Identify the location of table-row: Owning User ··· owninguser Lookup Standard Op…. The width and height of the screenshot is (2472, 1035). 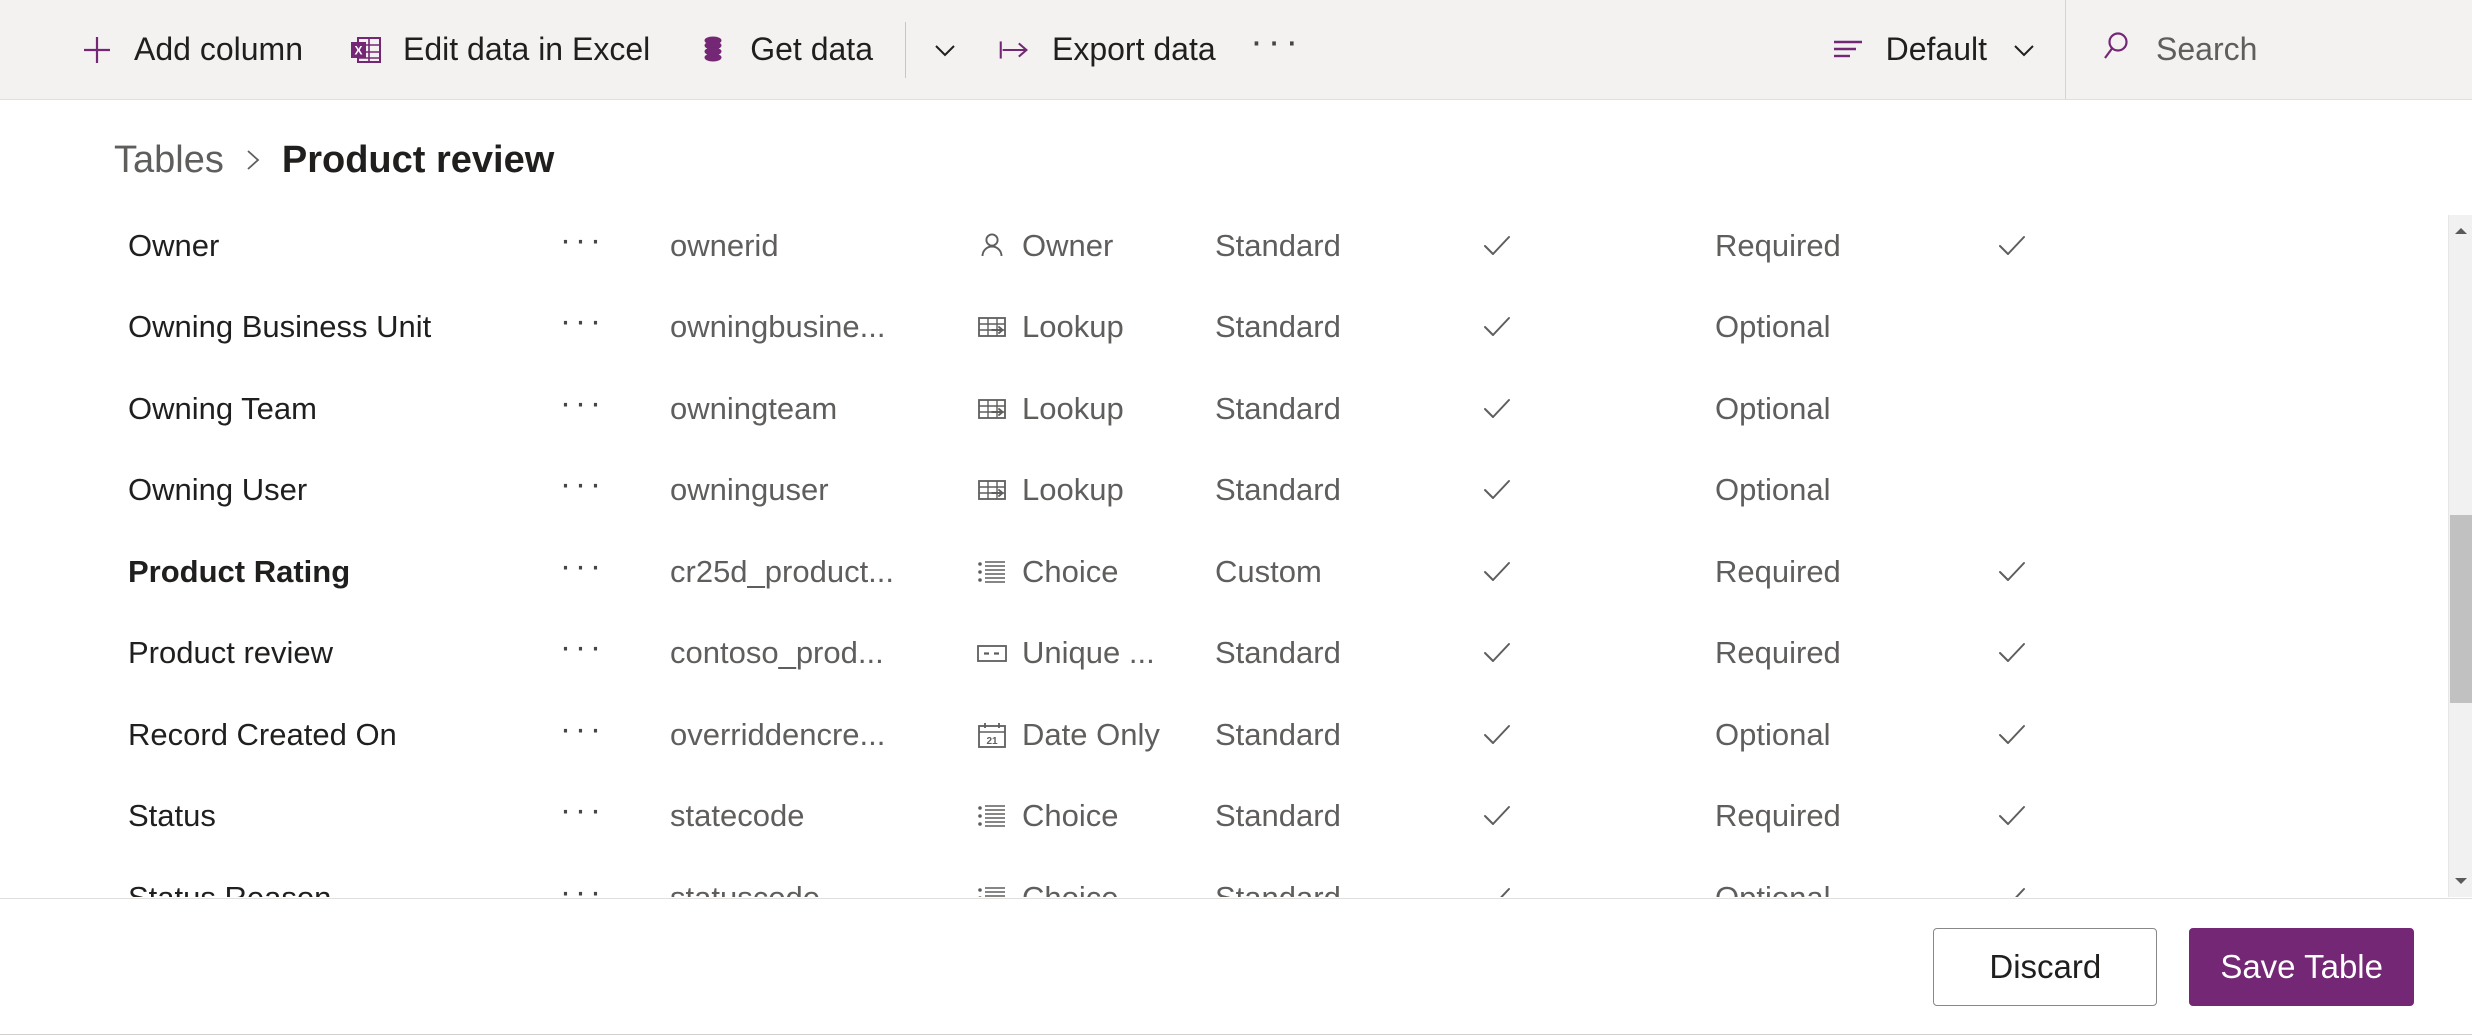
(1224, 491).